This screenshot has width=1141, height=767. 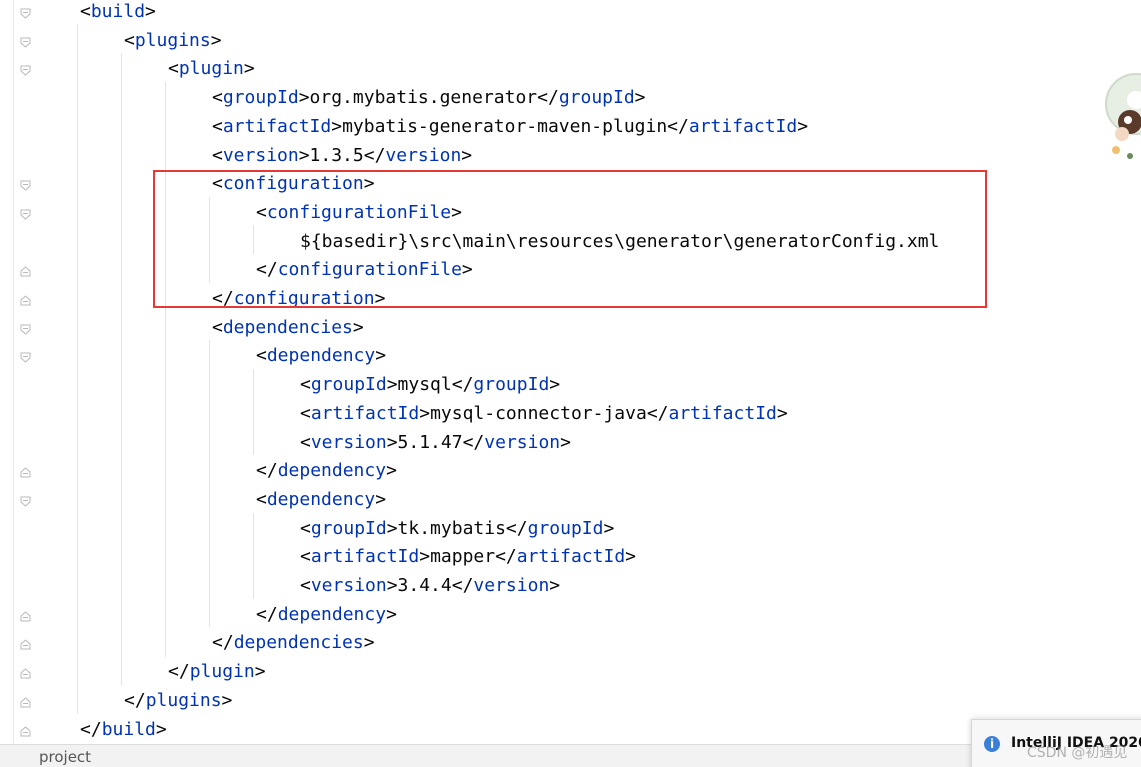 I want to click on tag-value: 3.4.4, so click(x=424, y=585).